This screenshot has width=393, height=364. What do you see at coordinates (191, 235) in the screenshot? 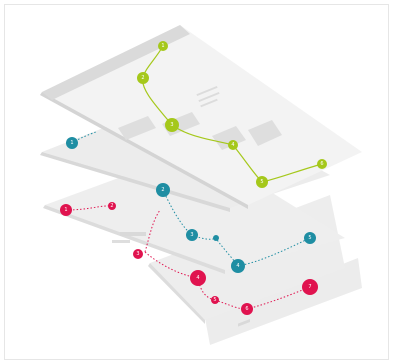
I see `teal-step-label: 3` at bounding box center [191, 235].